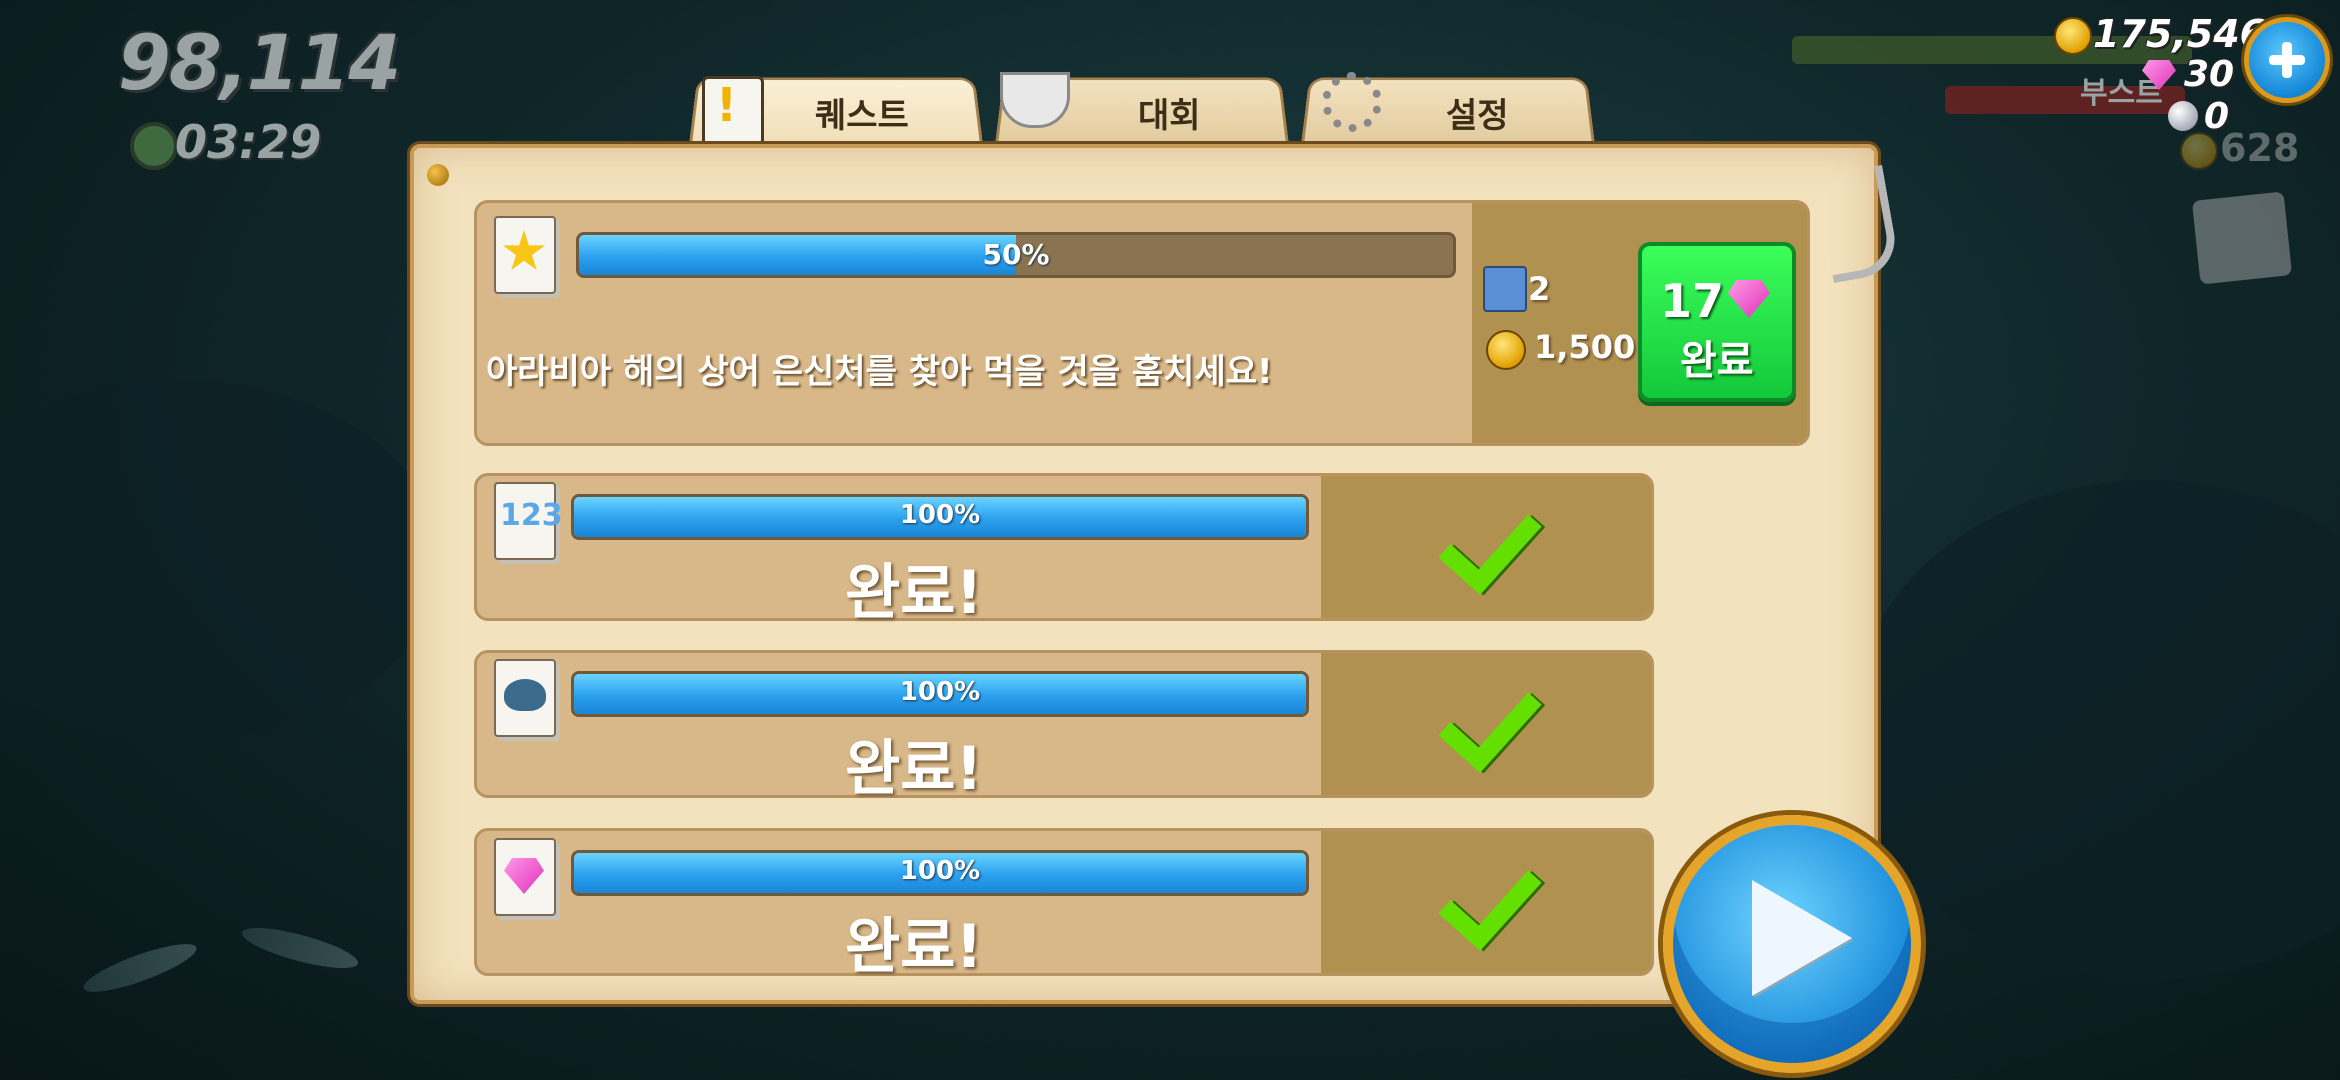 The height and width of the screenshot is (1080, 2340). What do you see at coordinates (525, 877) in the screenshot?
I see `gems-icon` at bounding box center [525, 877].